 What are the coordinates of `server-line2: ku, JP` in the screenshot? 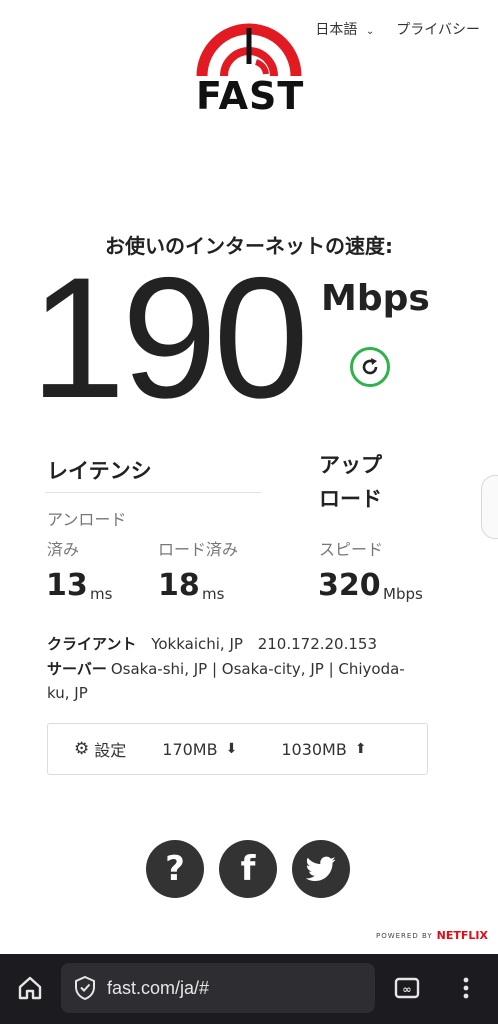 It's located at (67, 693).